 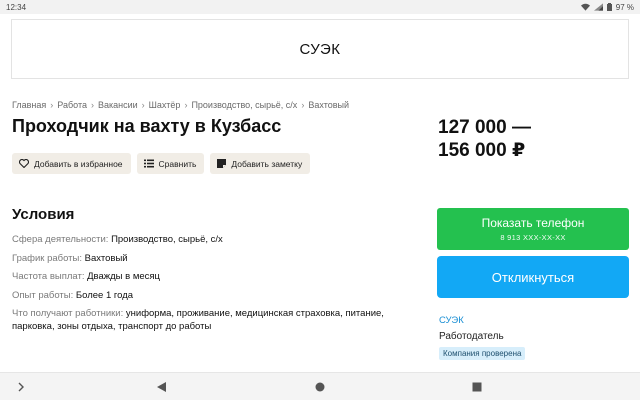 I want to click on add-note-button: Добавить заметку, so click(x=260, y=163).